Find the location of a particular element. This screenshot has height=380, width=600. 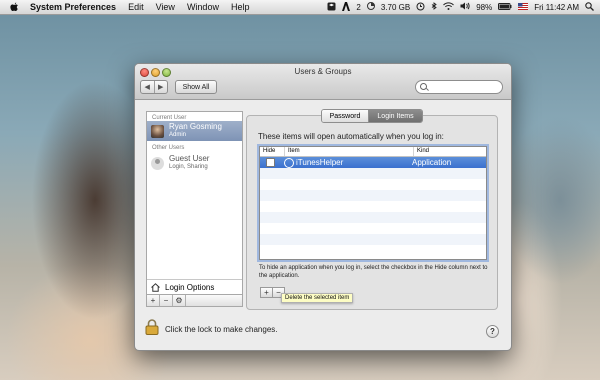

menu-window: Window is located at coordinates (203, 7).